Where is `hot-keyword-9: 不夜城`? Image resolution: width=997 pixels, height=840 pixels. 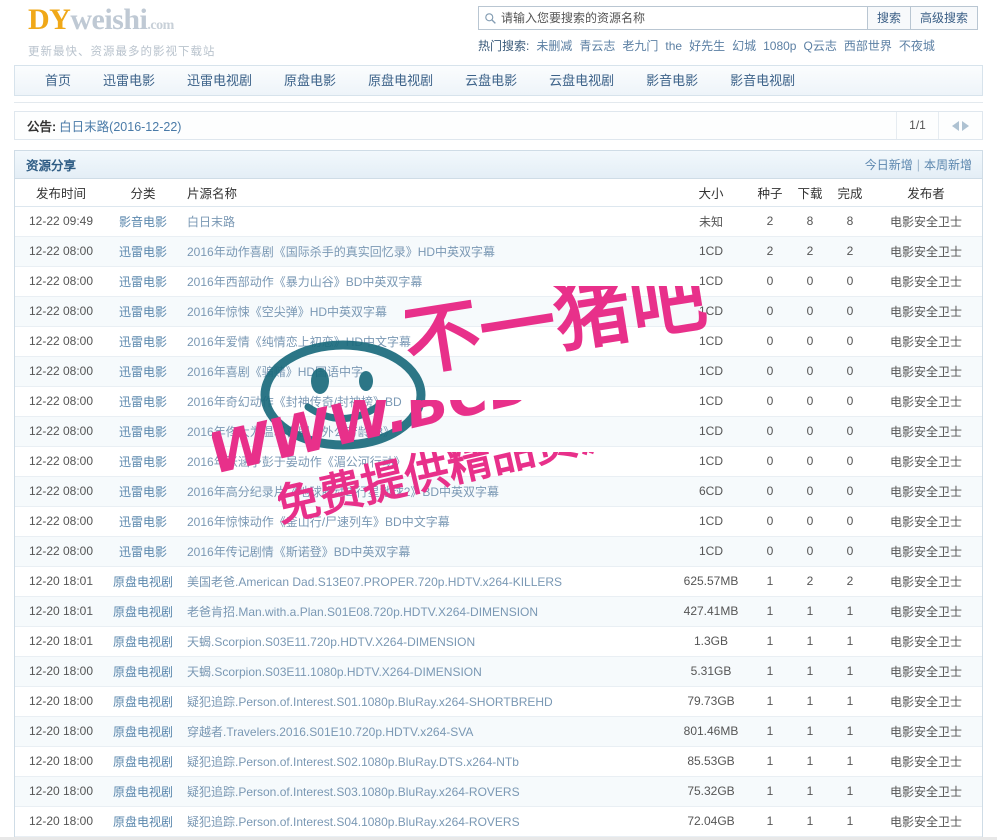
hot-keyword-9: 不夜城 is located at coordinates (917, 46).